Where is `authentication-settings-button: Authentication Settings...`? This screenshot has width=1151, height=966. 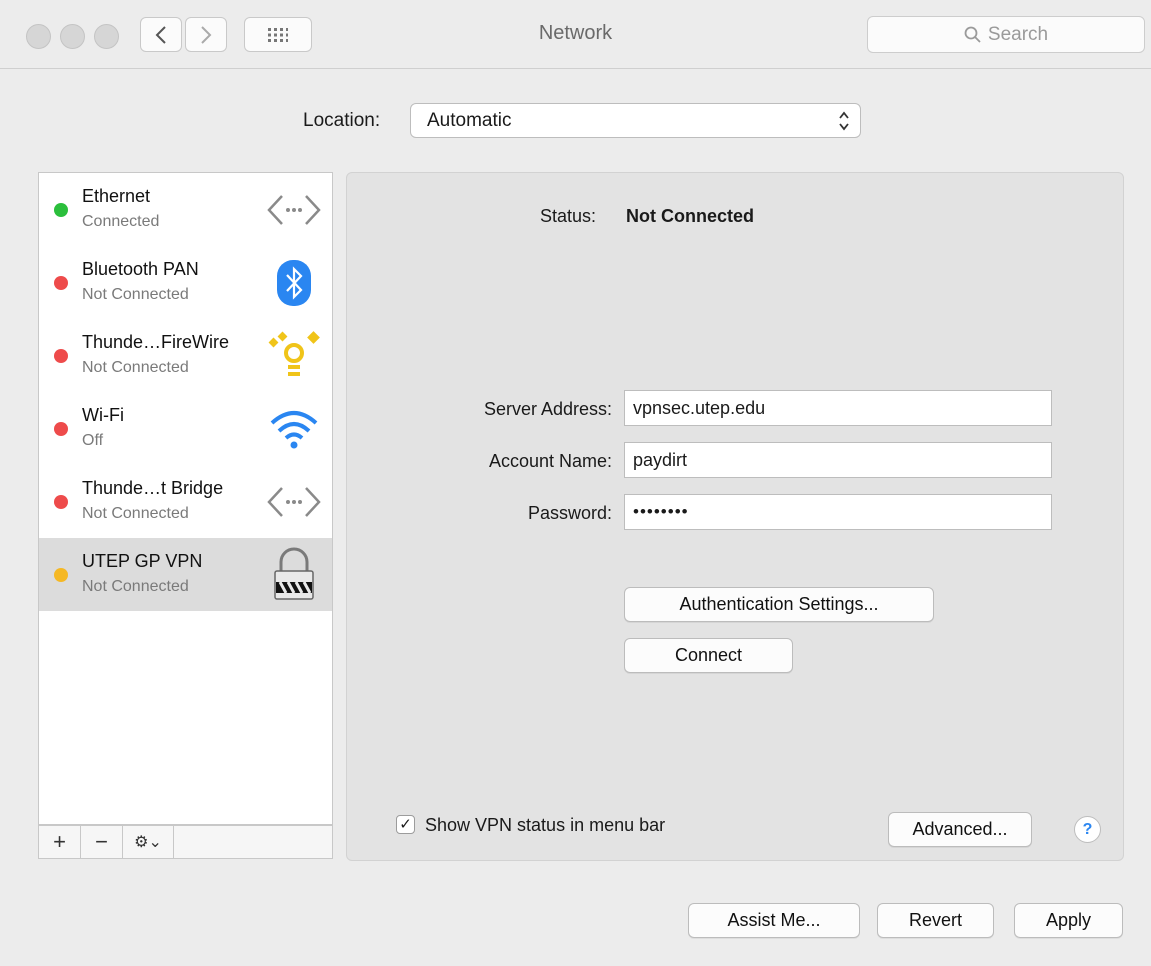
authentication-settings-button: Authentication Settings... is located at coordinates (779, 604).